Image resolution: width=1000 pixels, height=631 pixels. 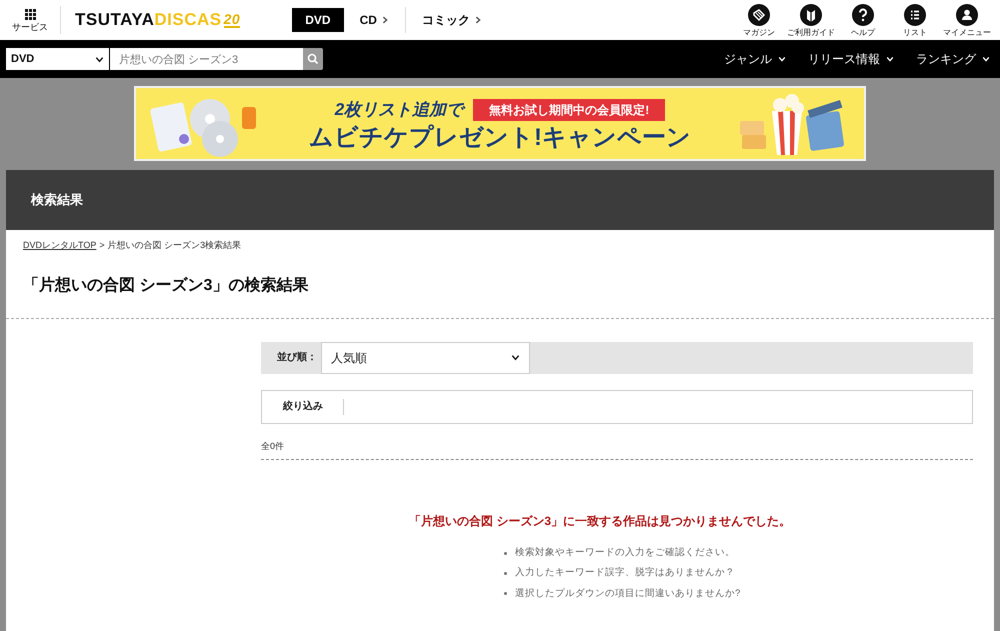 I want to click on header-link: マガジン, so click(x=759, y=20).